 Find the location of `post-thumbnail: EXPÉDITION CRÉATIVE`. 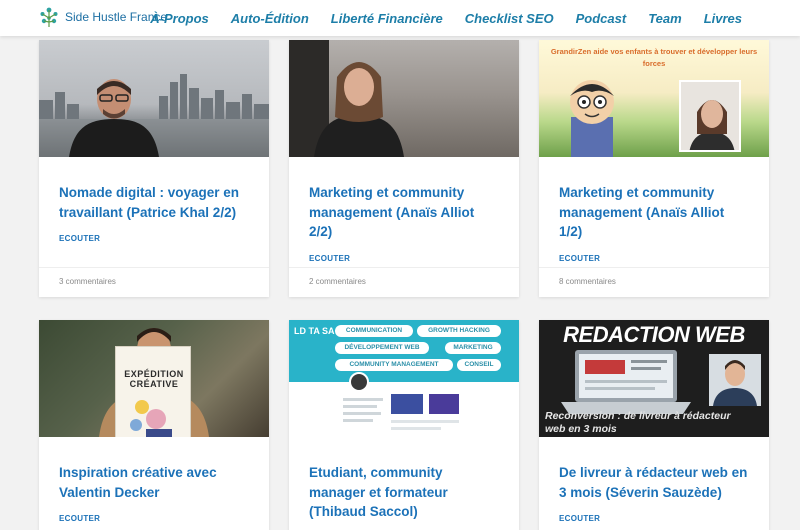

post-thumbnail: EXPÉDITION CRÉATIVE is located at coordinates (154, 378).